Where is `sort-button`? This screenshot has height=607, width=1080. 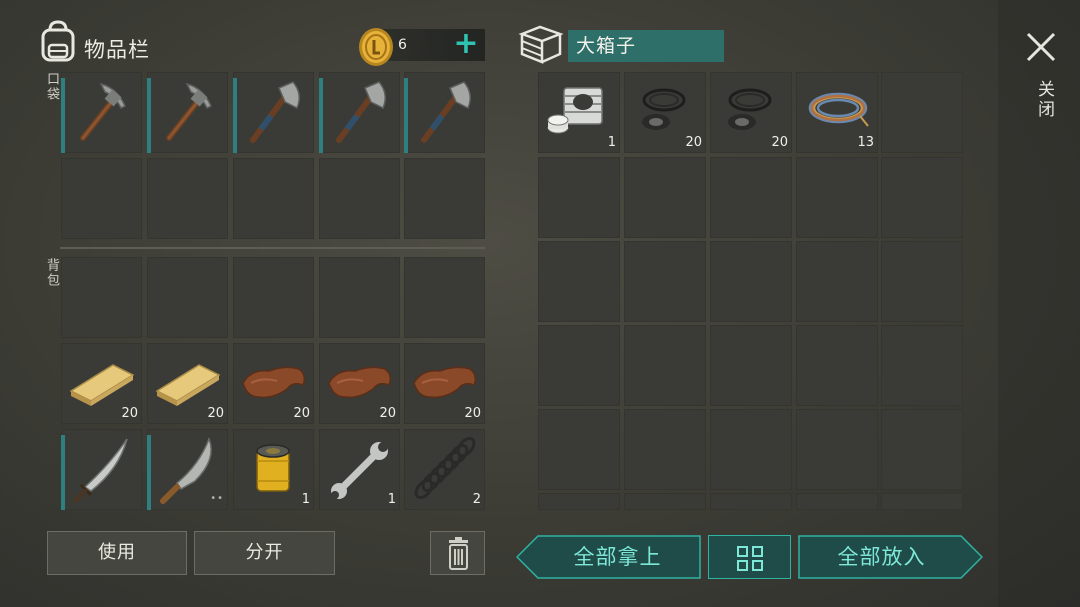
sort-button is located at coordinates (749, 557).